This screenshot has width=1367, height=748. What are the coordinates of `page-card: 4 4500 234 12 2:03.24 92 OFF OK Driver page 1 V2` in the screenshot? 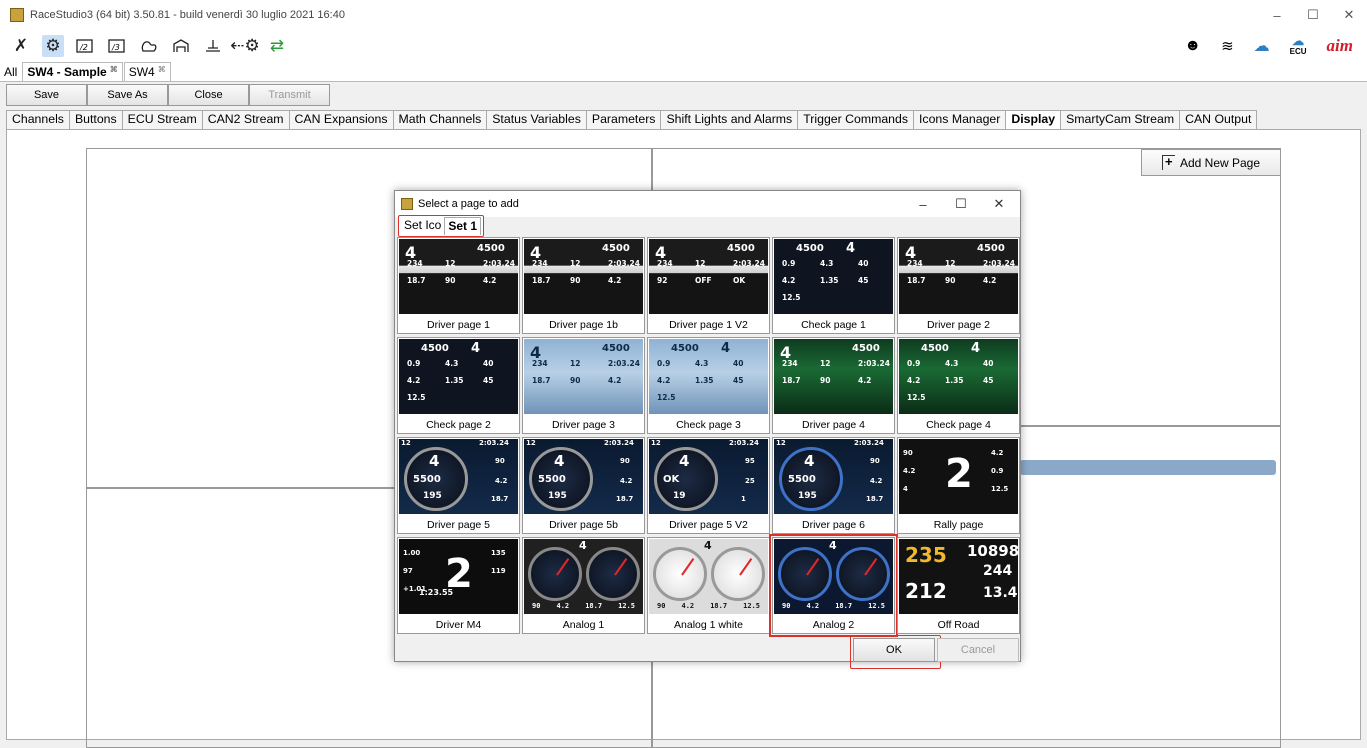 It's located at (708, 285).